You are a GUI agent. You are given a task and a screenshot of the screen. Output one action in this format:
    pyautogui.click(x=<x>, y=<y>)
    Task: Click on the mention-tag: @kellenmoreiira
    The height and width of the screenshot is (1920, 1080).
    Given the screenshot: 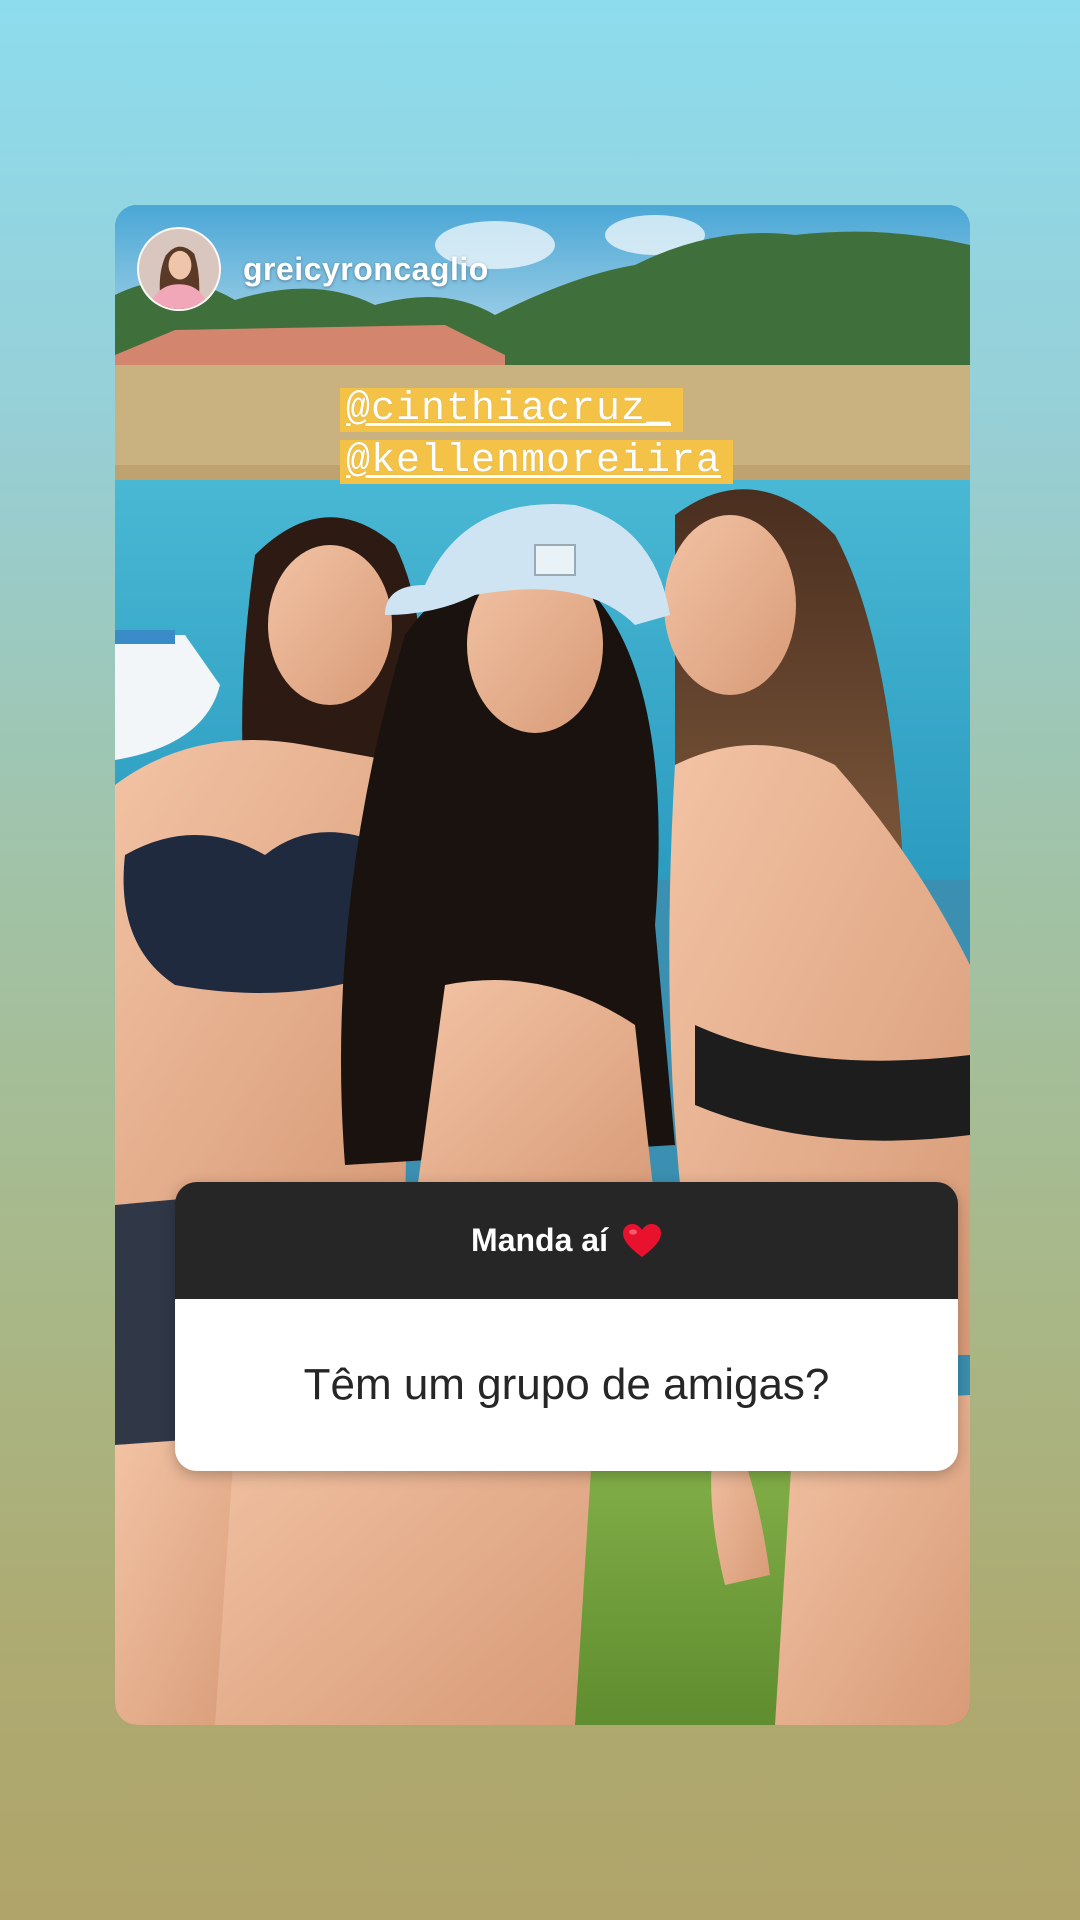 What is the action you would take?
    pyautogui.click(x=537, y=462)
    